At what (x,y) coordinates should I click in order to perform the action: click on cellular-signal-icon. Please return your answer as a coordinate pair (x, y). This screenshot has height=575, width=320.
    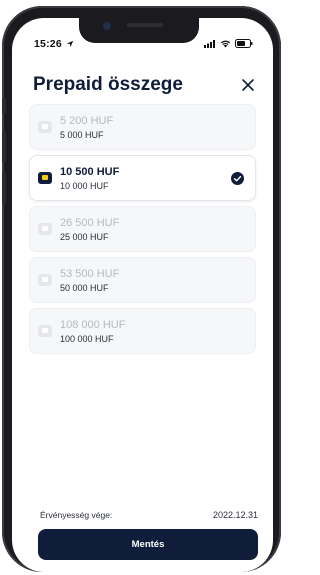
    Looking at the image, I should click on (209, 43).